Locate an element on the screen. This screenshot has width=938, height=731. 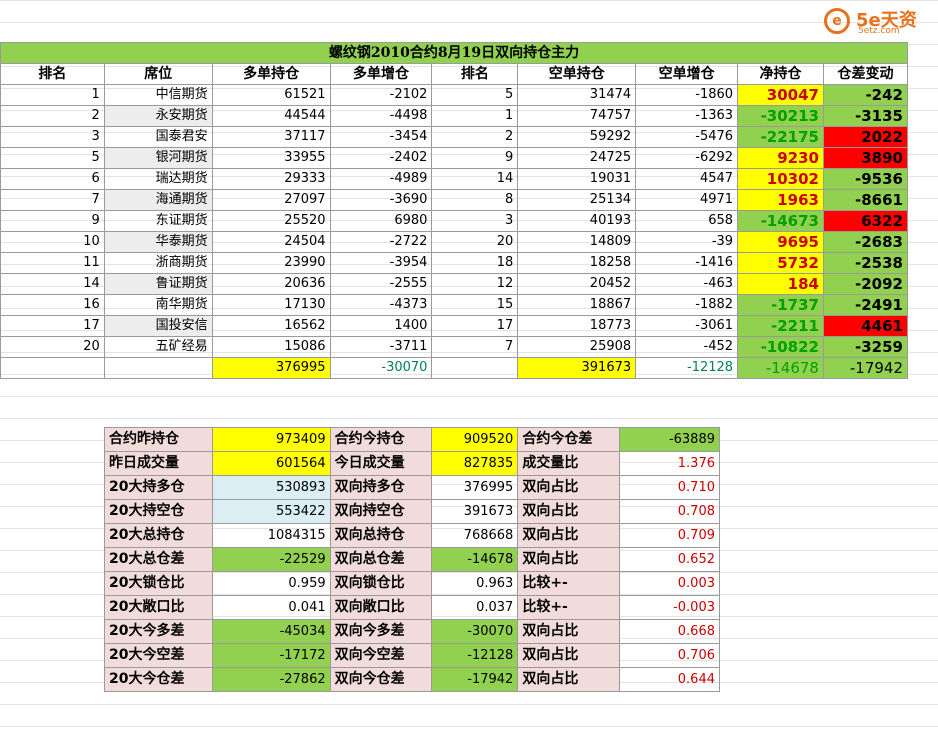
seat-cell: 海通期货 is located at coordinates (158, 200).